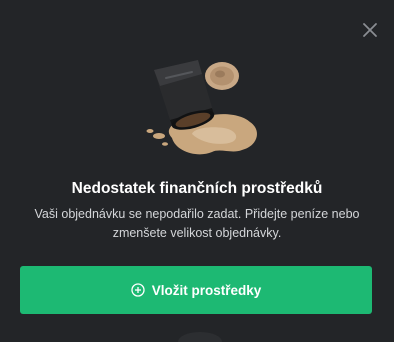 Image resolution: width=394 pixels, height=342 pixels. Describe the element at coordinates (206, 290) in the screenshot. I see `add-funds-button-label: Vložit prostředky` at that location.